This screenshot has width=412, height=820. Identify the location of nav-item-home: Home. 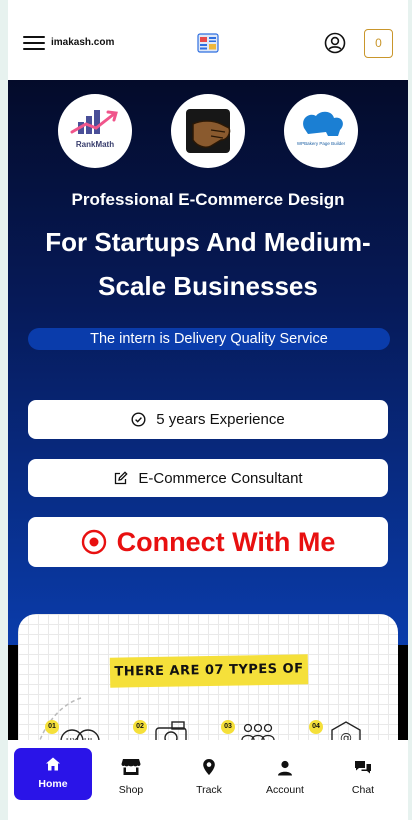
(53, 774).